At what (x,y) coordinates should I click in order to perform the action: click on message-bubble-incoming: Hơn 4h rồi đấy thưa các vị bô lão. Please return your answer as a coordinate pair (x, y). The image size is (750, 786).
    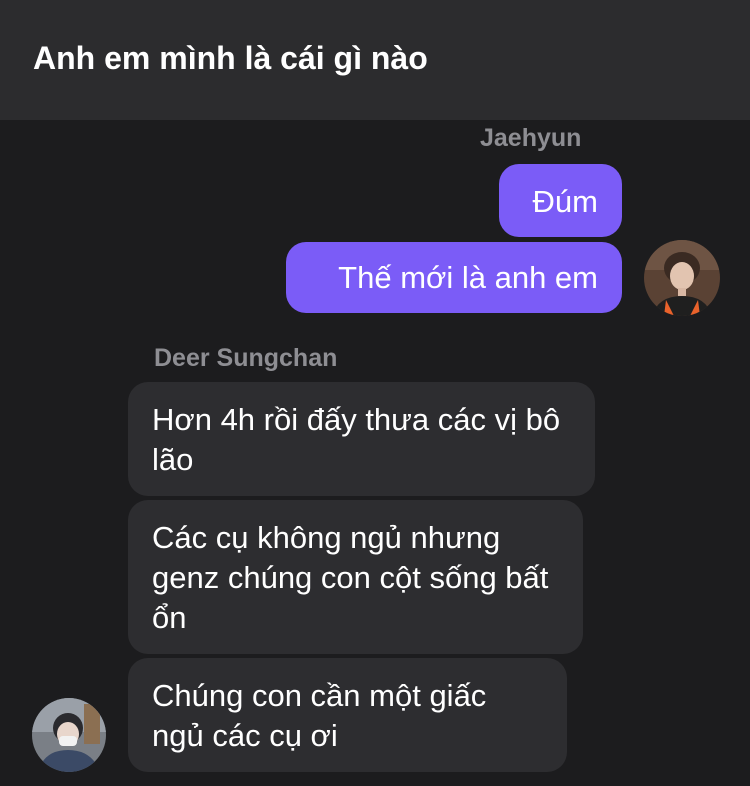
    Looking at the image, I should click on (361, 439).